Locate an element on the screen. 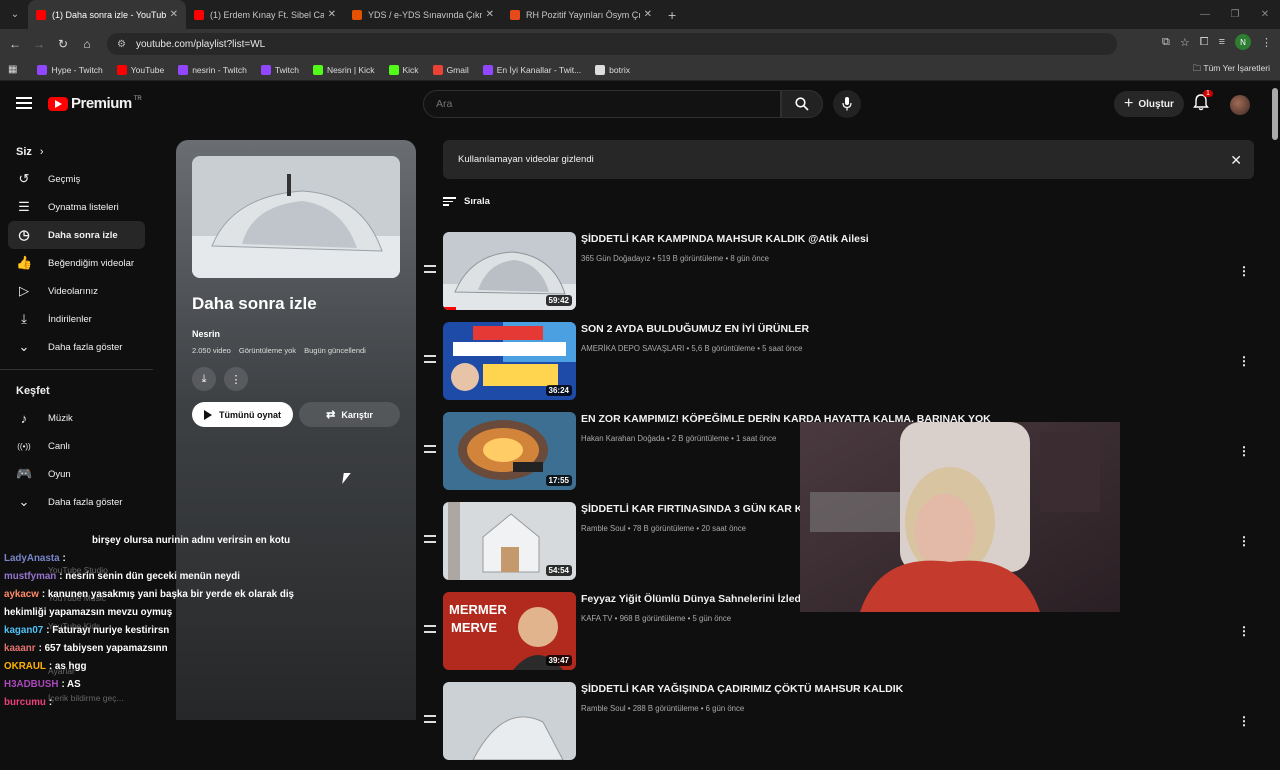 Image resolution: width=1280 pixels, height=770 pixels. media-controls-icon: ≡ is located at coordinates (1222, 42).